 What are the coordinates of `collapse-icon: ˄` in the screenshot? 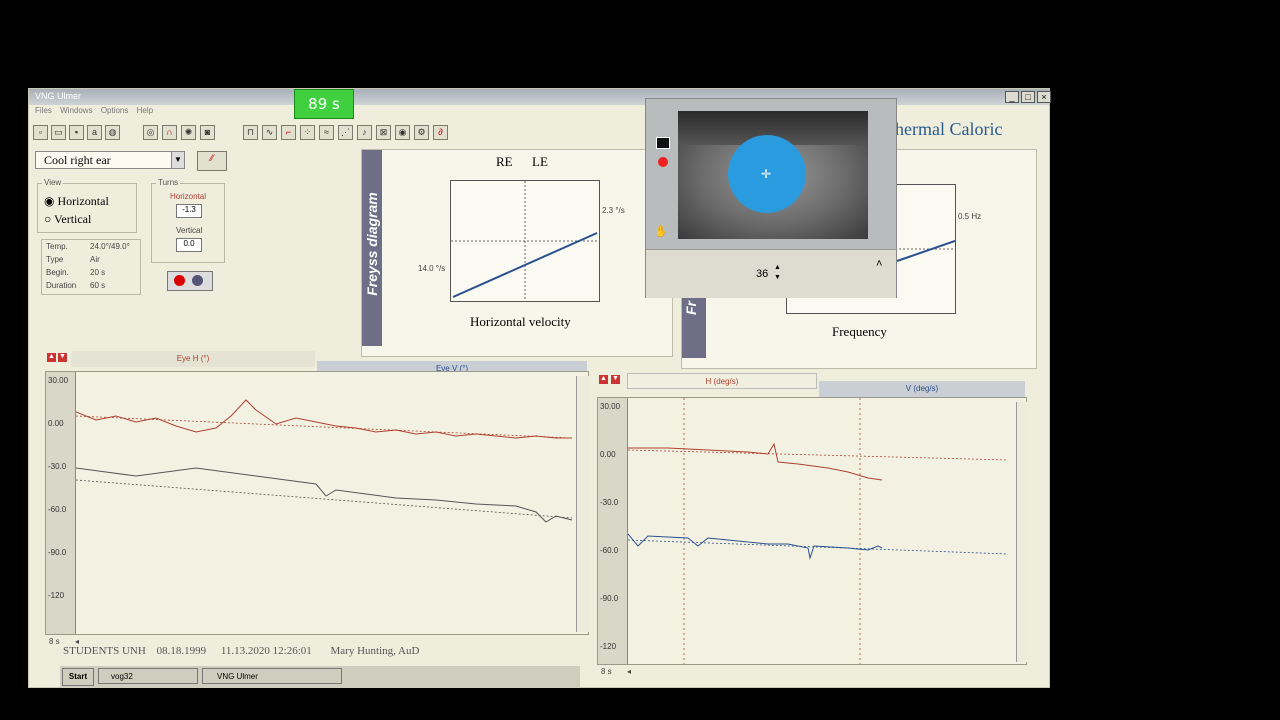 It's located at (879, 264).